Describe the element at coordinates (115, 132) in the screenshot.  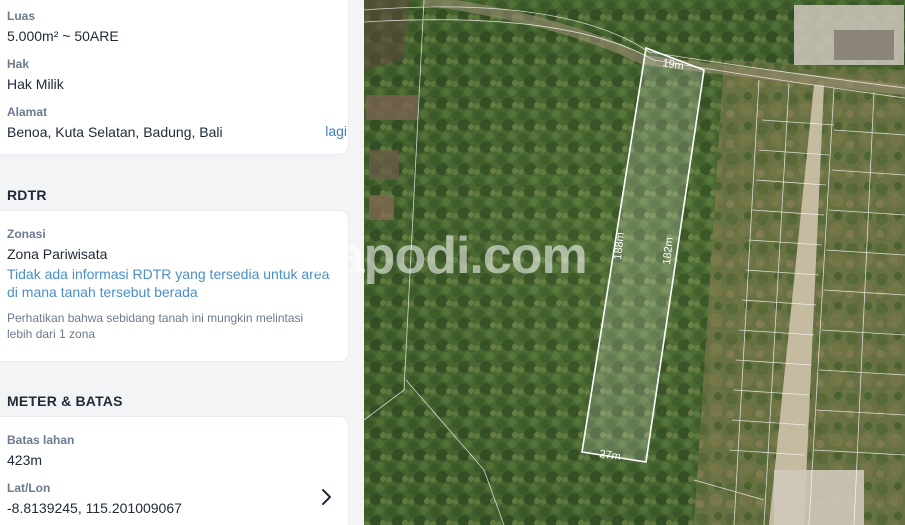
I see `alamat-value: Benoa, Kuta Selatan, Badung, Bali` at that location.